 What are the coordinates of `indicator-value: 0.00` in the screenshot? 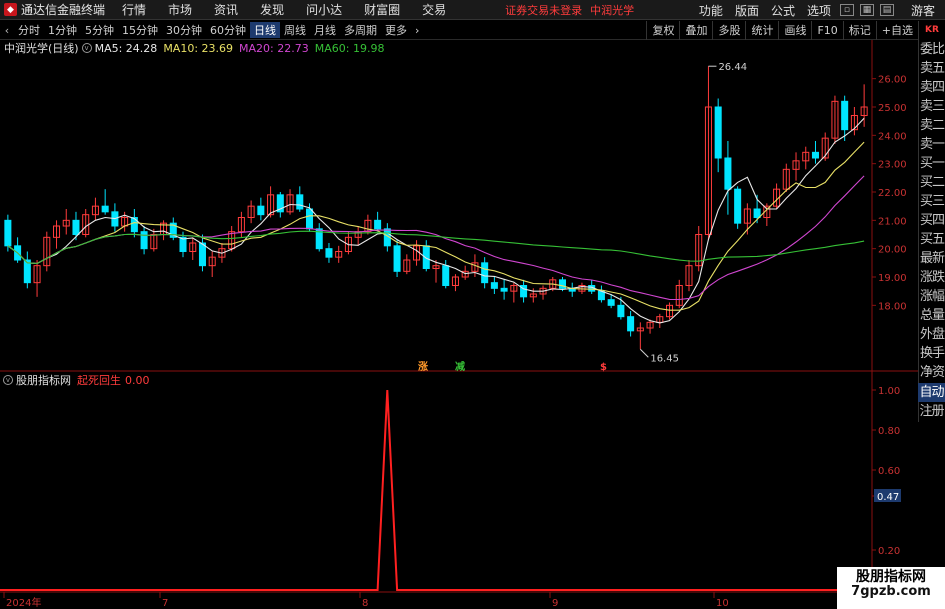 It's located at (137, 380).